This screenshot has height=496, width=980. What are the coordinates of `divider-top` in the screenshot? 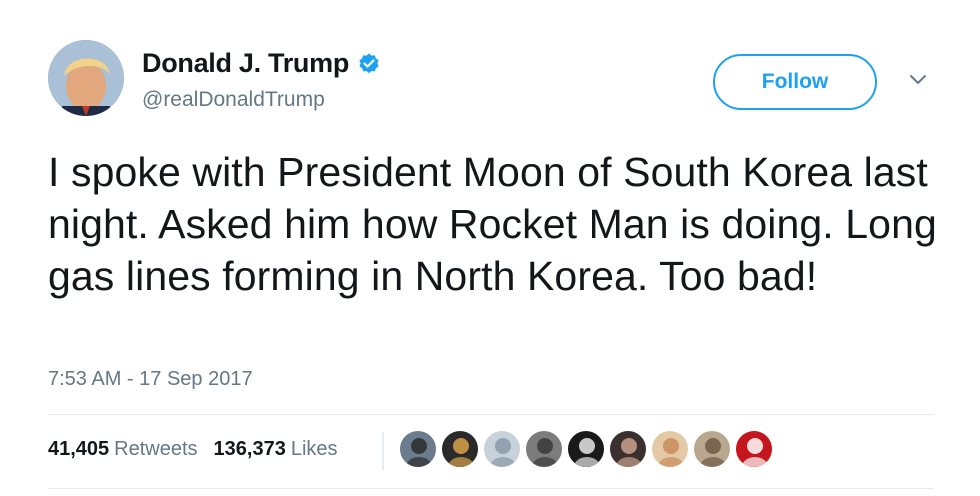 It's located at (491, 414).